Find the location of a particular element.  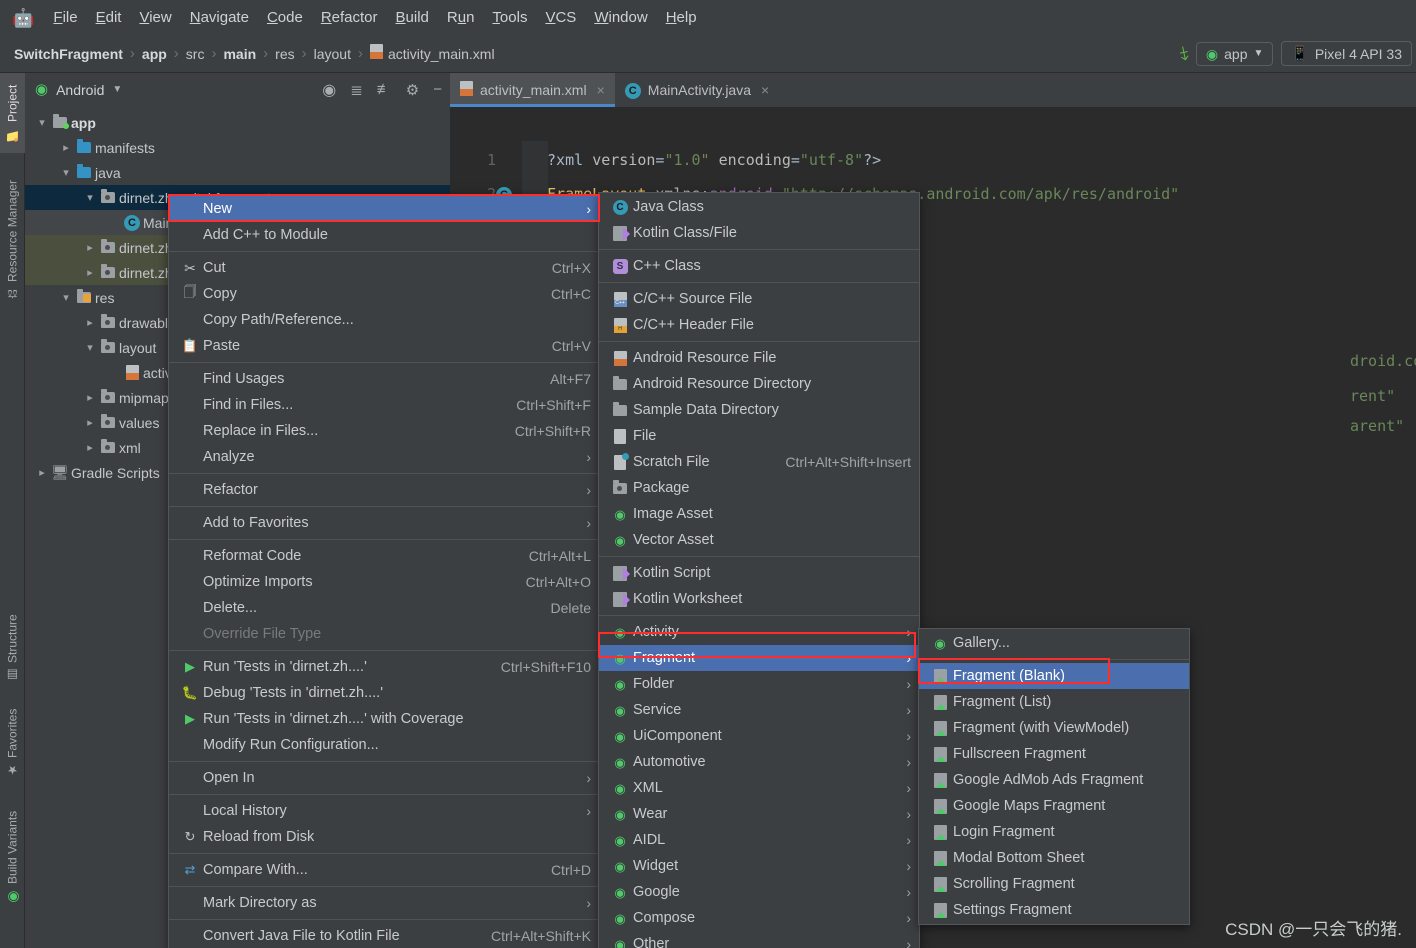

menu-item-other: ◉ Other › is located at coordinates (759, 939).